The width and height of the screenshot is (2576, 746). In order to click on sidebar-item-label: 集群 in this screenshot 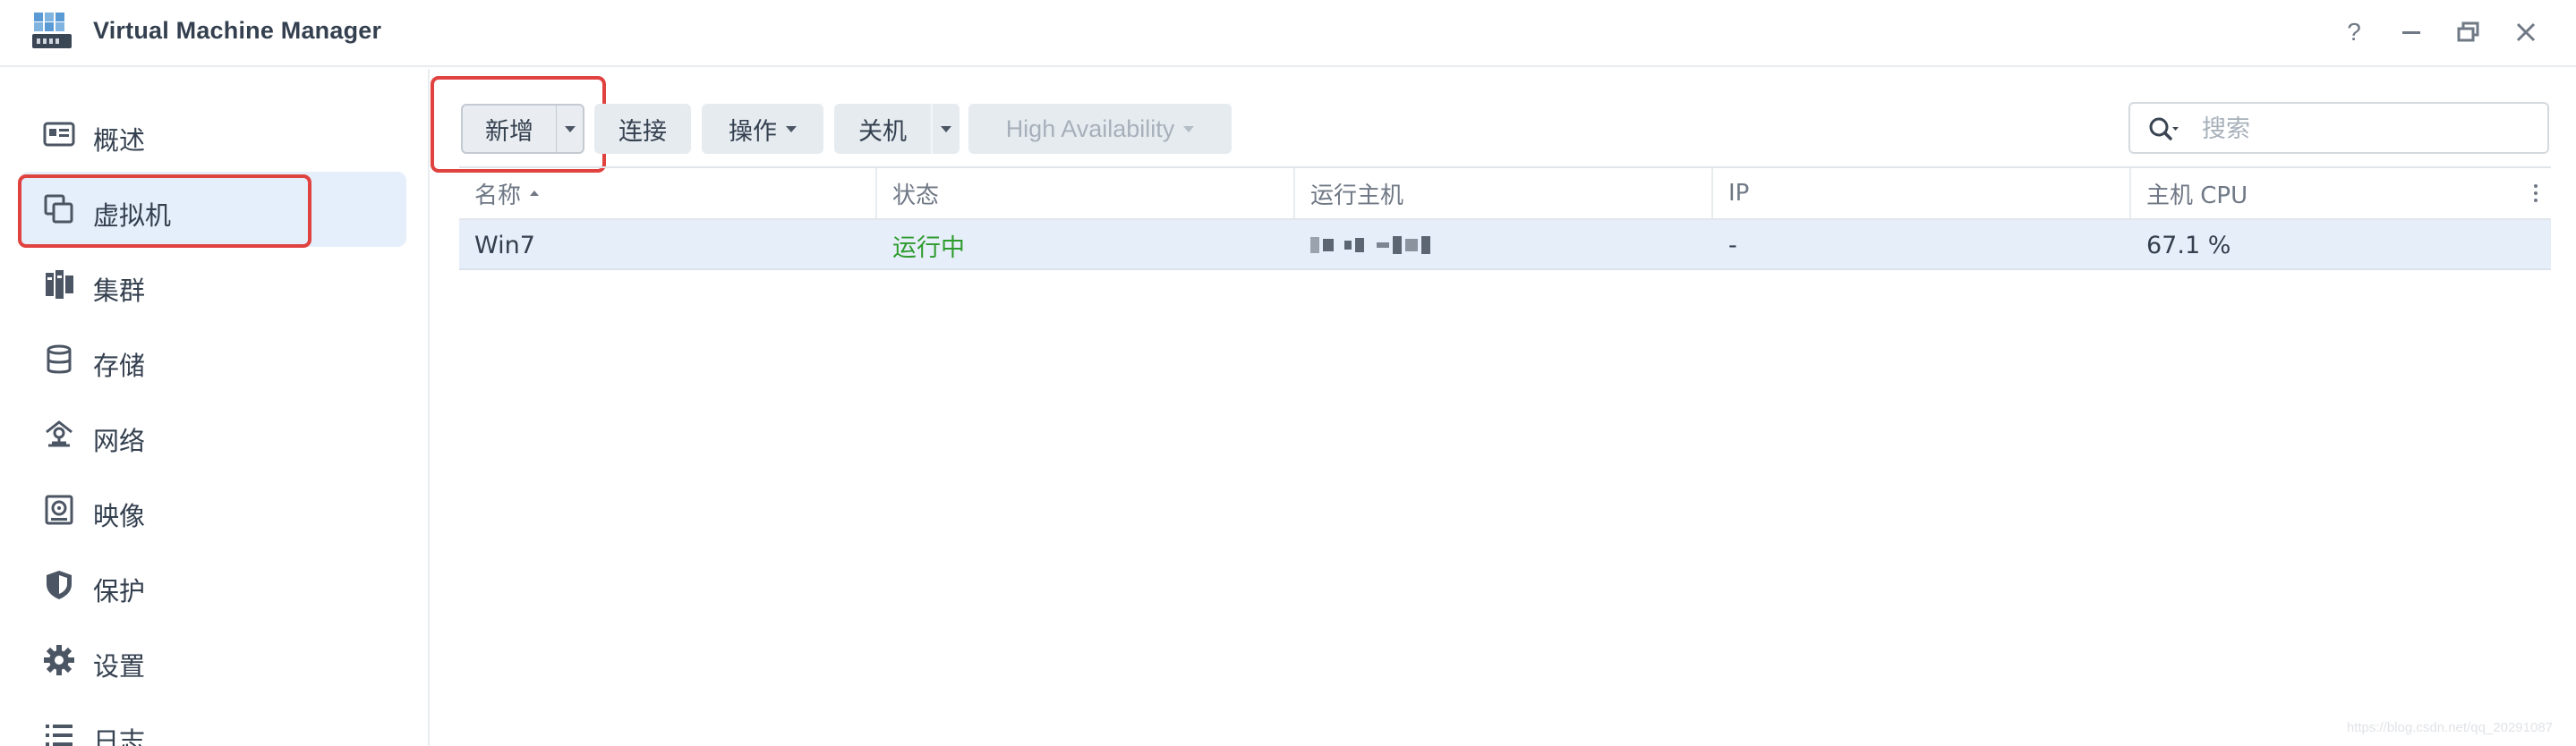, I will do `click(119, 291)`.